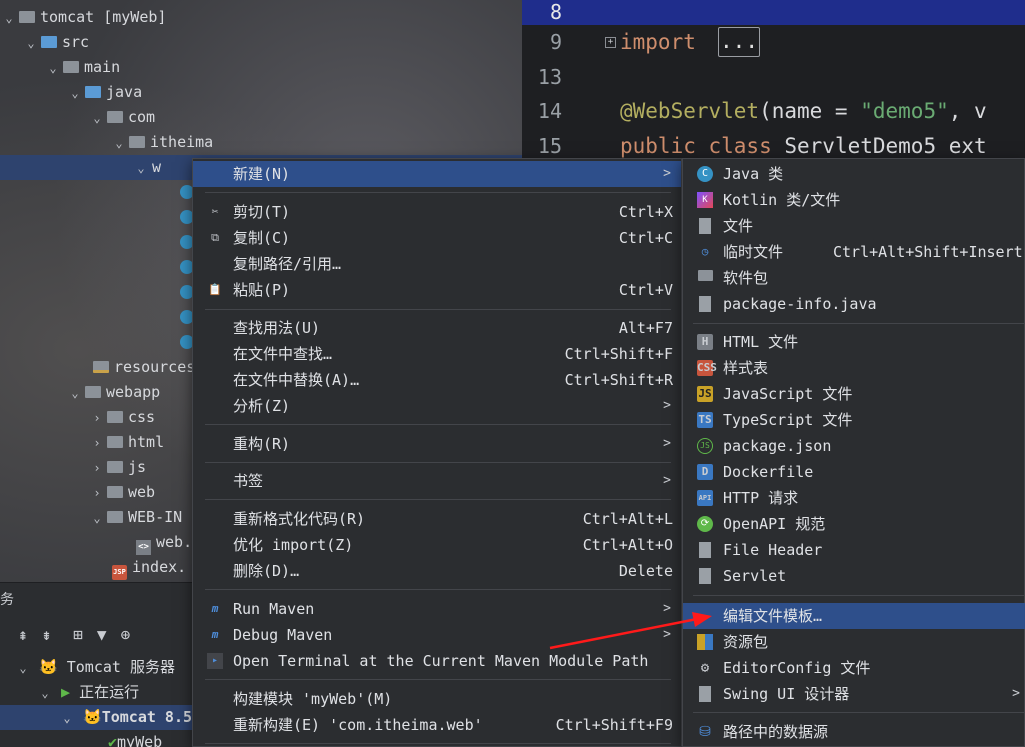  I want to click on menu-item-bookmarks: 书签 >, so click(437, 481).